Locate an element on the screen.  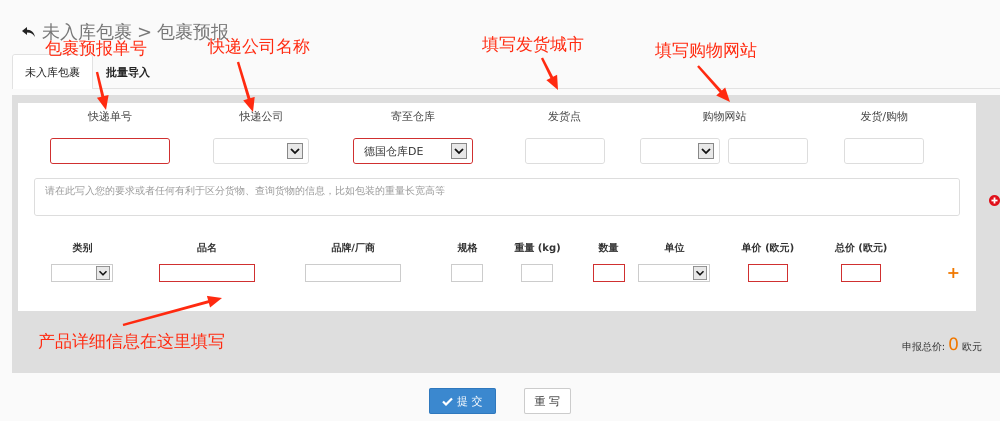
remarks-field: 请在此写入您的要求或者任何有利于区分货物、查询货物的信息，比如包装的重量长宽高等 is located at coordinates (497, 197).